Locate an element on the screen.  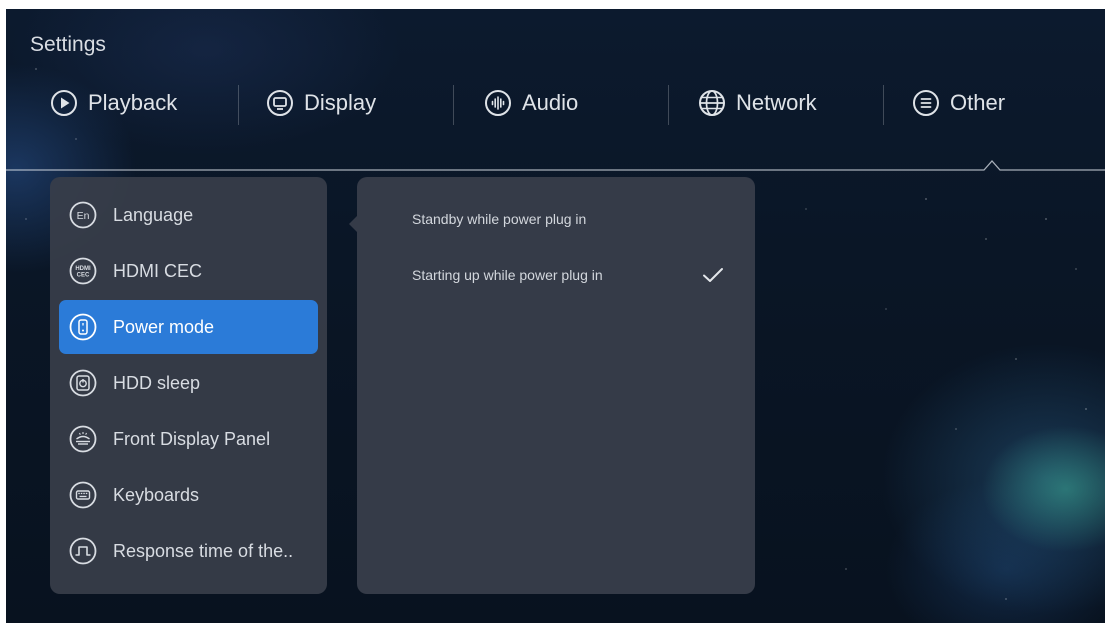
sidebar-item-label: Front Display Panel is located at coordinates (192, 438).